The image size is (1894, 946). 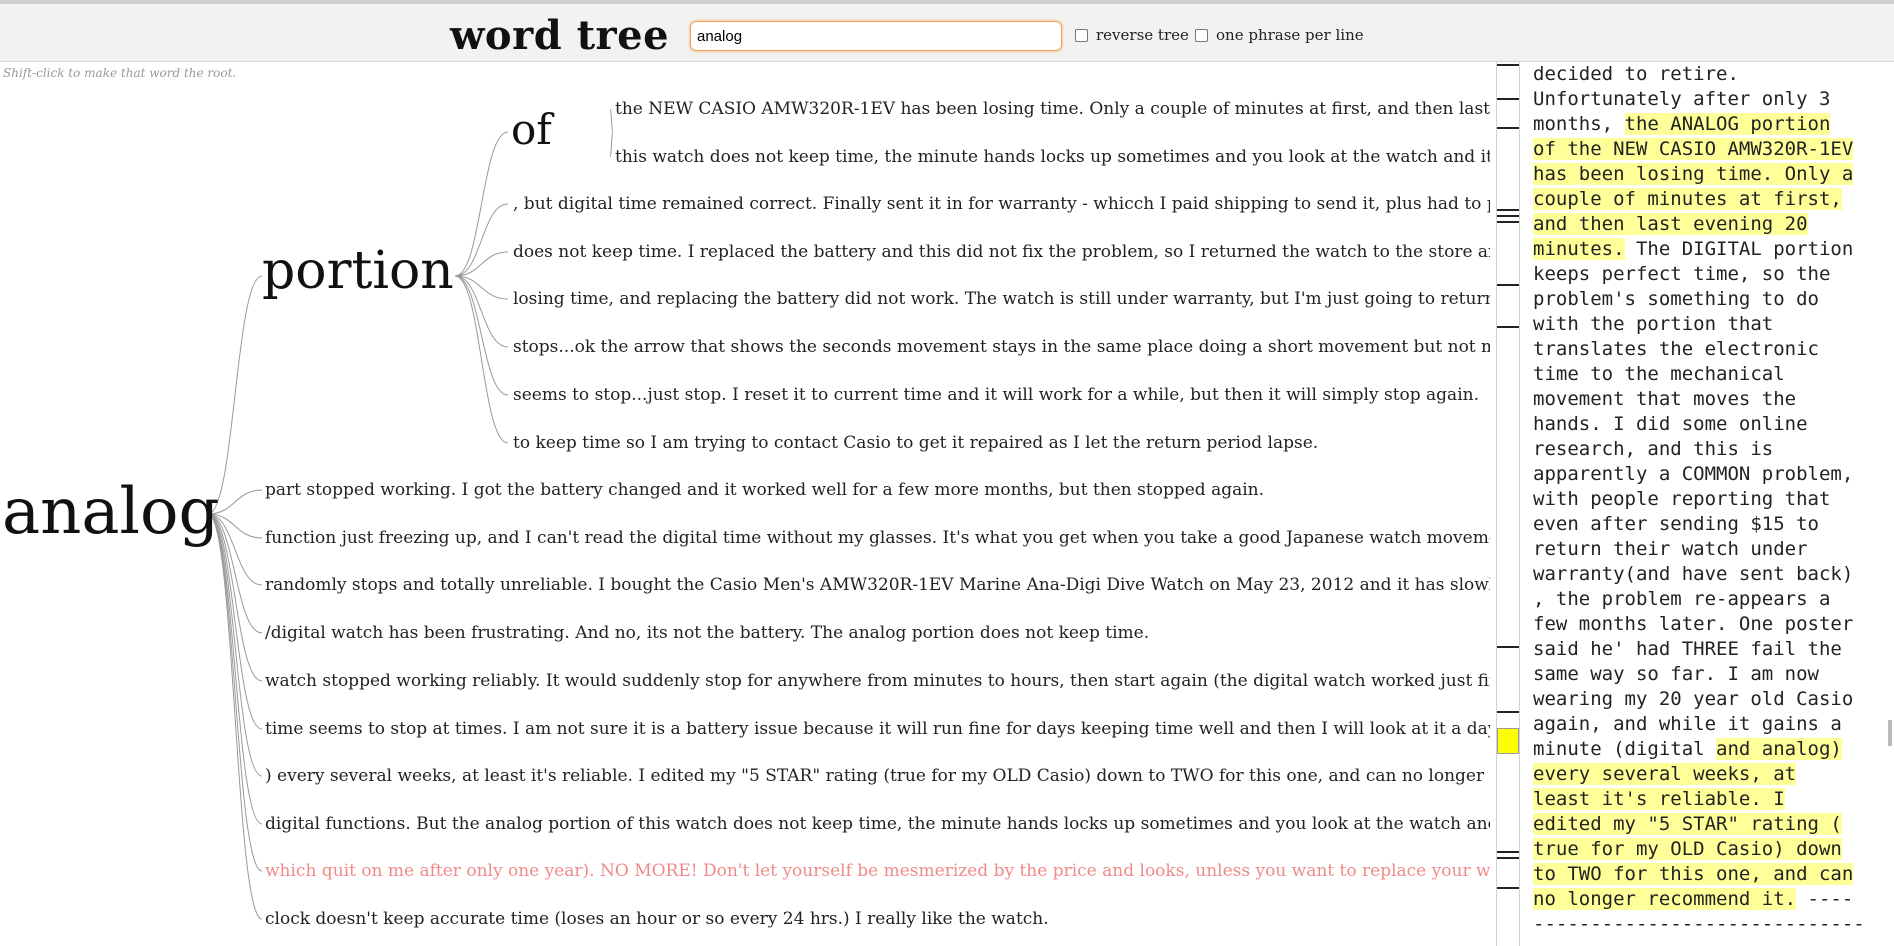 I want to click on branch-word-portion: portion, so click(x=358, y=271).